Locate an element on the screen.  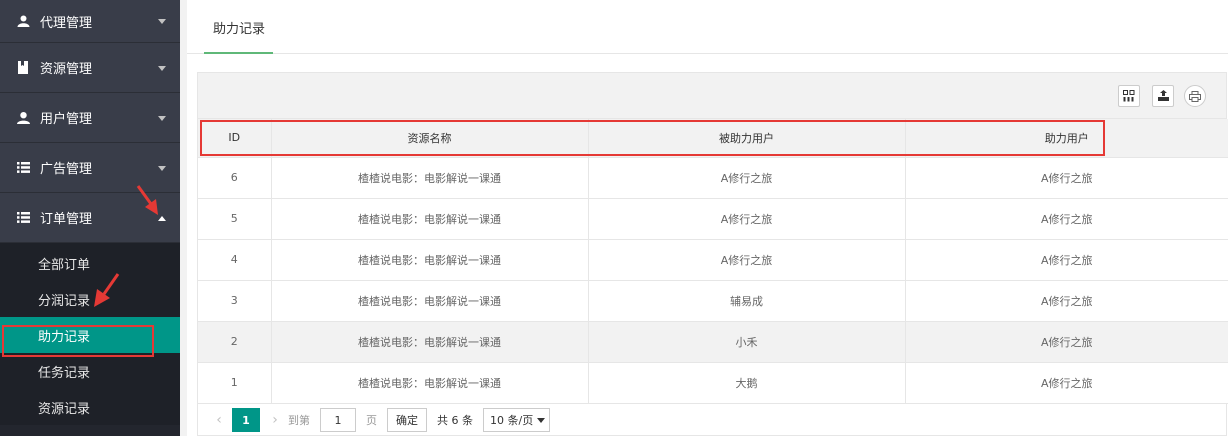
cell-assisted-user: 大鹅 is located at coordinates (747, 383).